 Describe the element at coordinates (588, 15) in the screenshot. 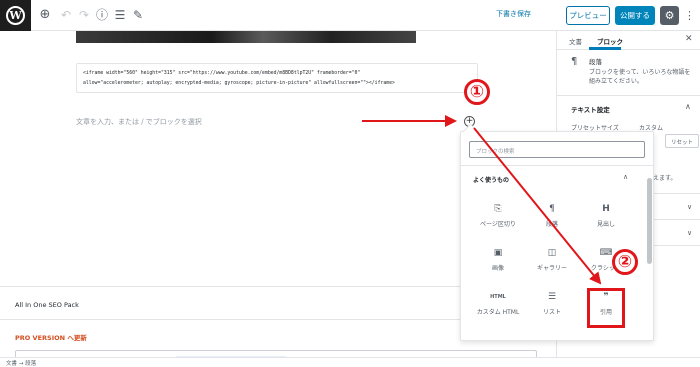

I see `preview-button: プレビュー` at that location.